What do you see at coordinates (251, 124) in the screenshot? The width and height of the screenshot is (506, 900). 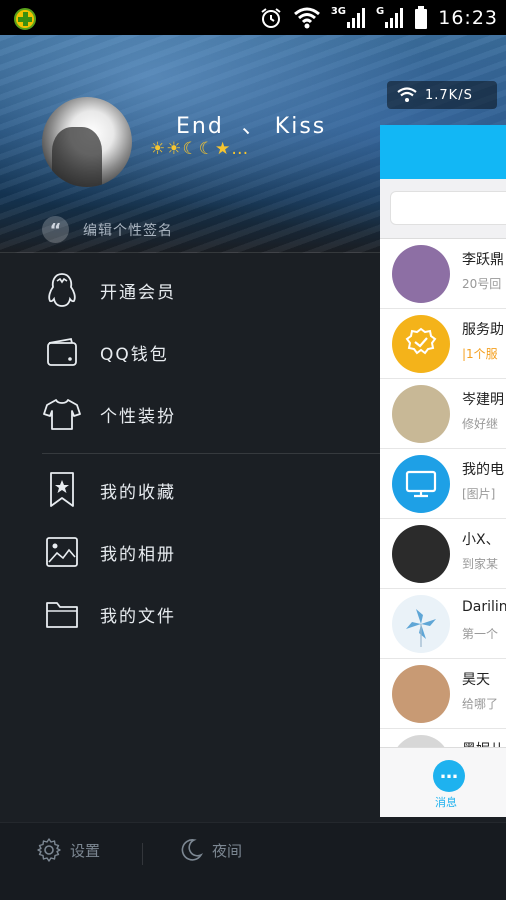 I see `nickname: End 、 Kiss` at bounding box center [251, 124].